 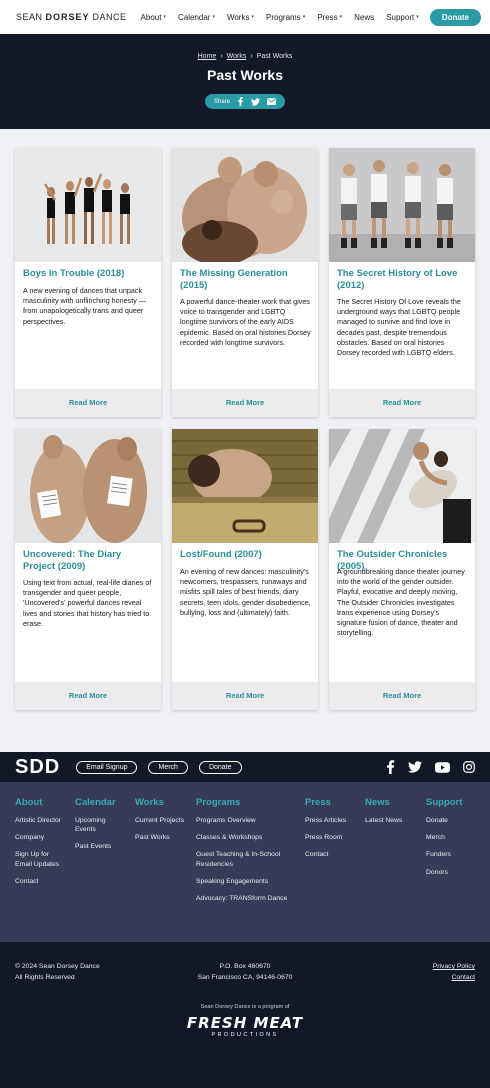 I want to click on work-title: The Missing Generation (2015), so click(x=246, y=280).